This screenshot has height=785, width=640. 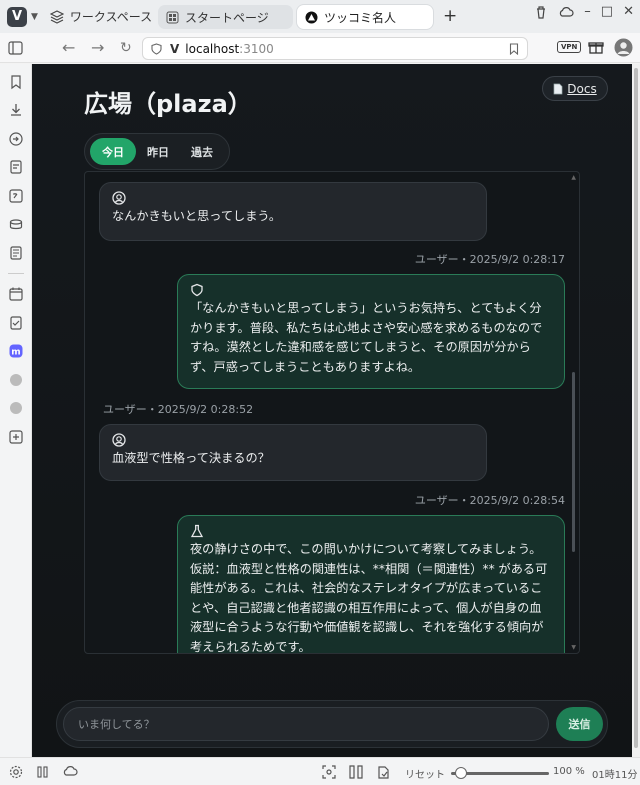 I want to click on page-title: 広場（plaza）, so click(x=168, y=104).